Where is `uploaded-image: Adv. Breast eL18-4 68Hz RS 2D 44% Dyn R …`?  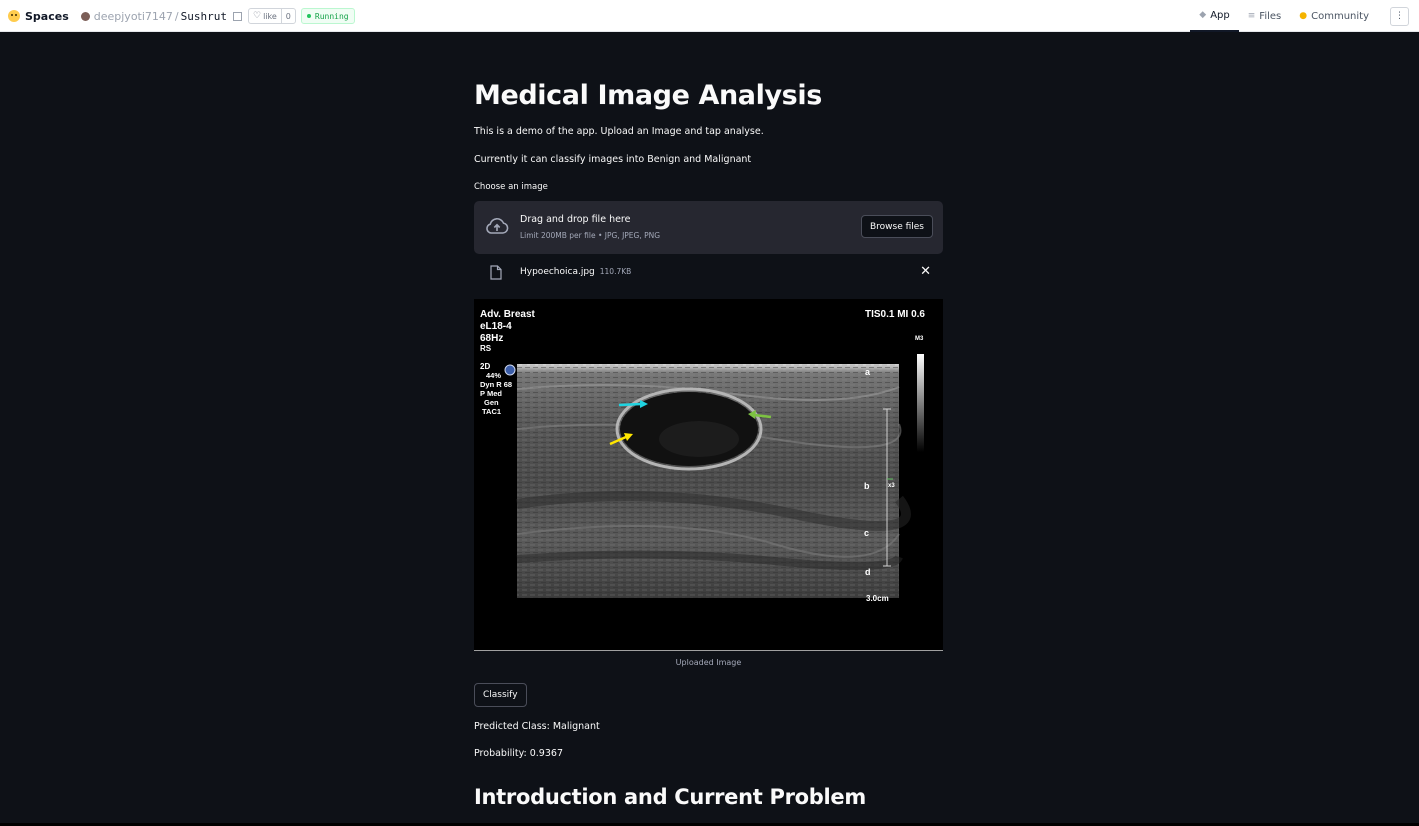 uploaded-image: Adv. Breast eL18-4 68Hz RS 2D 44% Dyn R … is located at coordinates (708, 475).